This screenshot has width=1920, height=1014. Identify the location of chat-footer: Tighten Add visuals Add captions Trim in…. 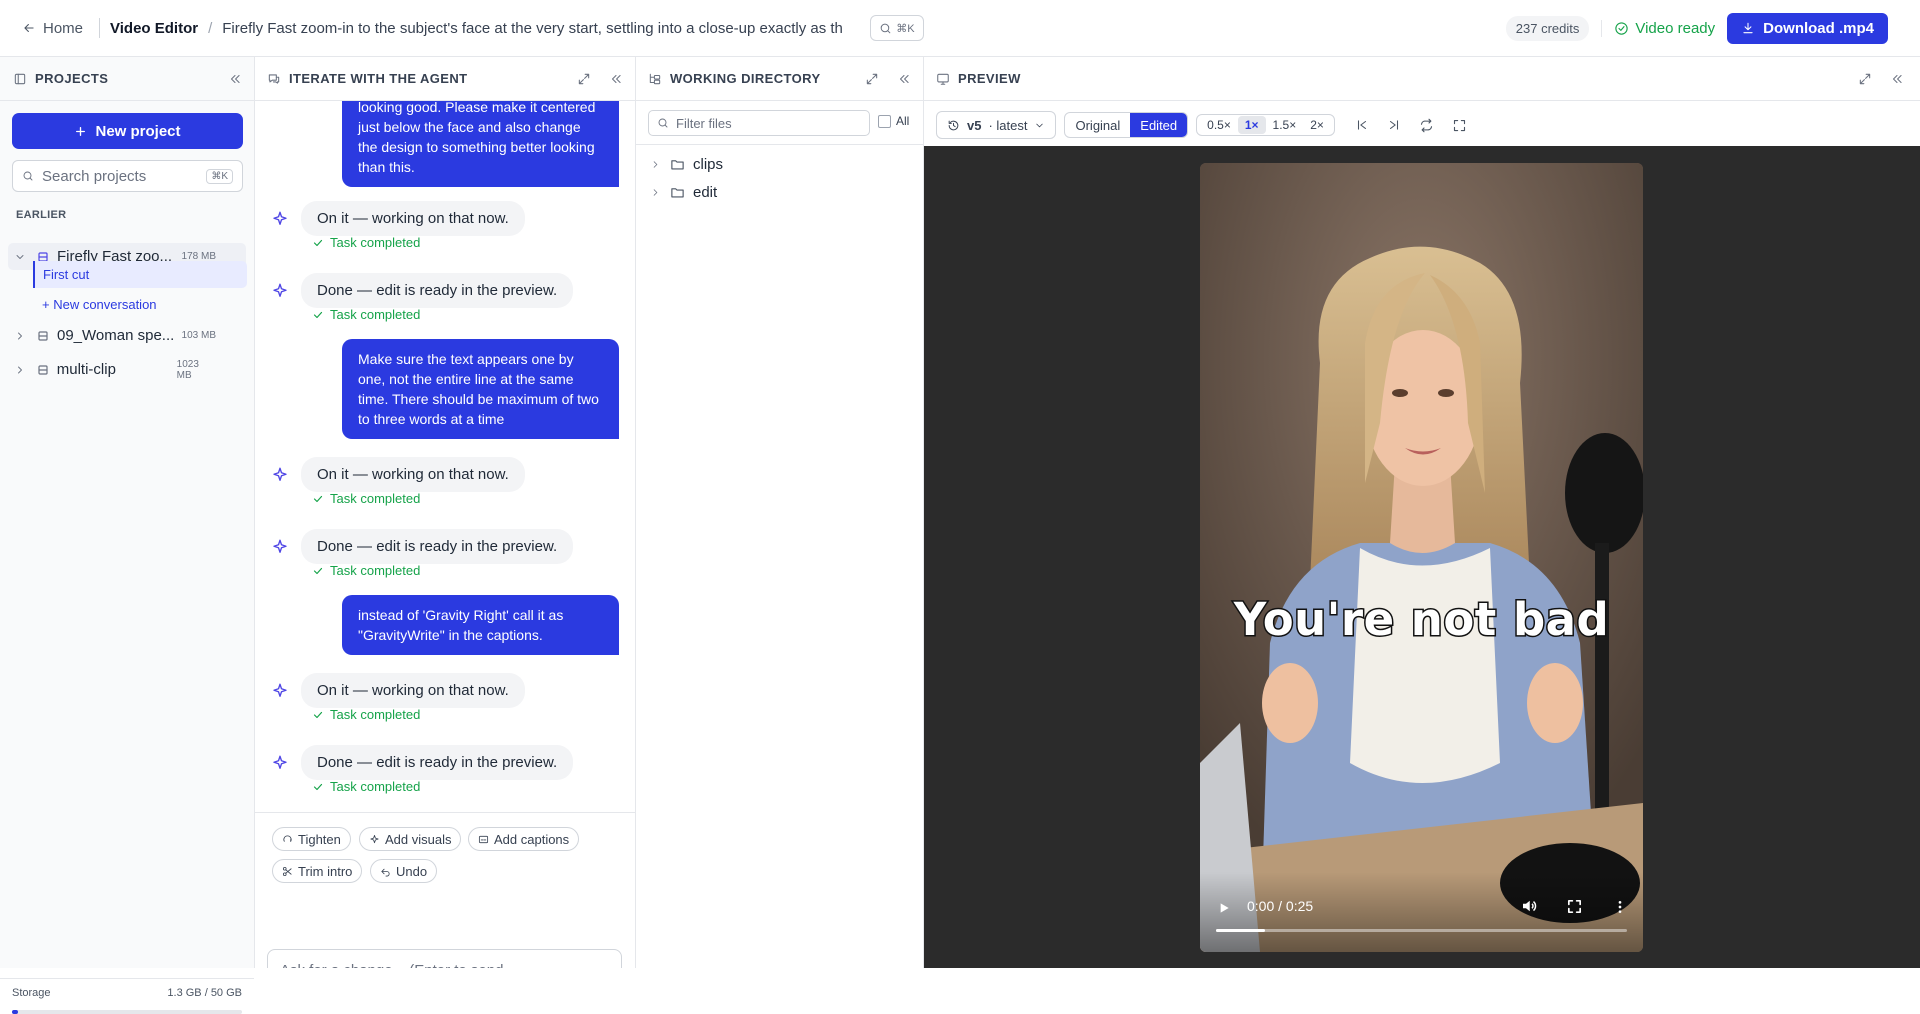
(445, 890).